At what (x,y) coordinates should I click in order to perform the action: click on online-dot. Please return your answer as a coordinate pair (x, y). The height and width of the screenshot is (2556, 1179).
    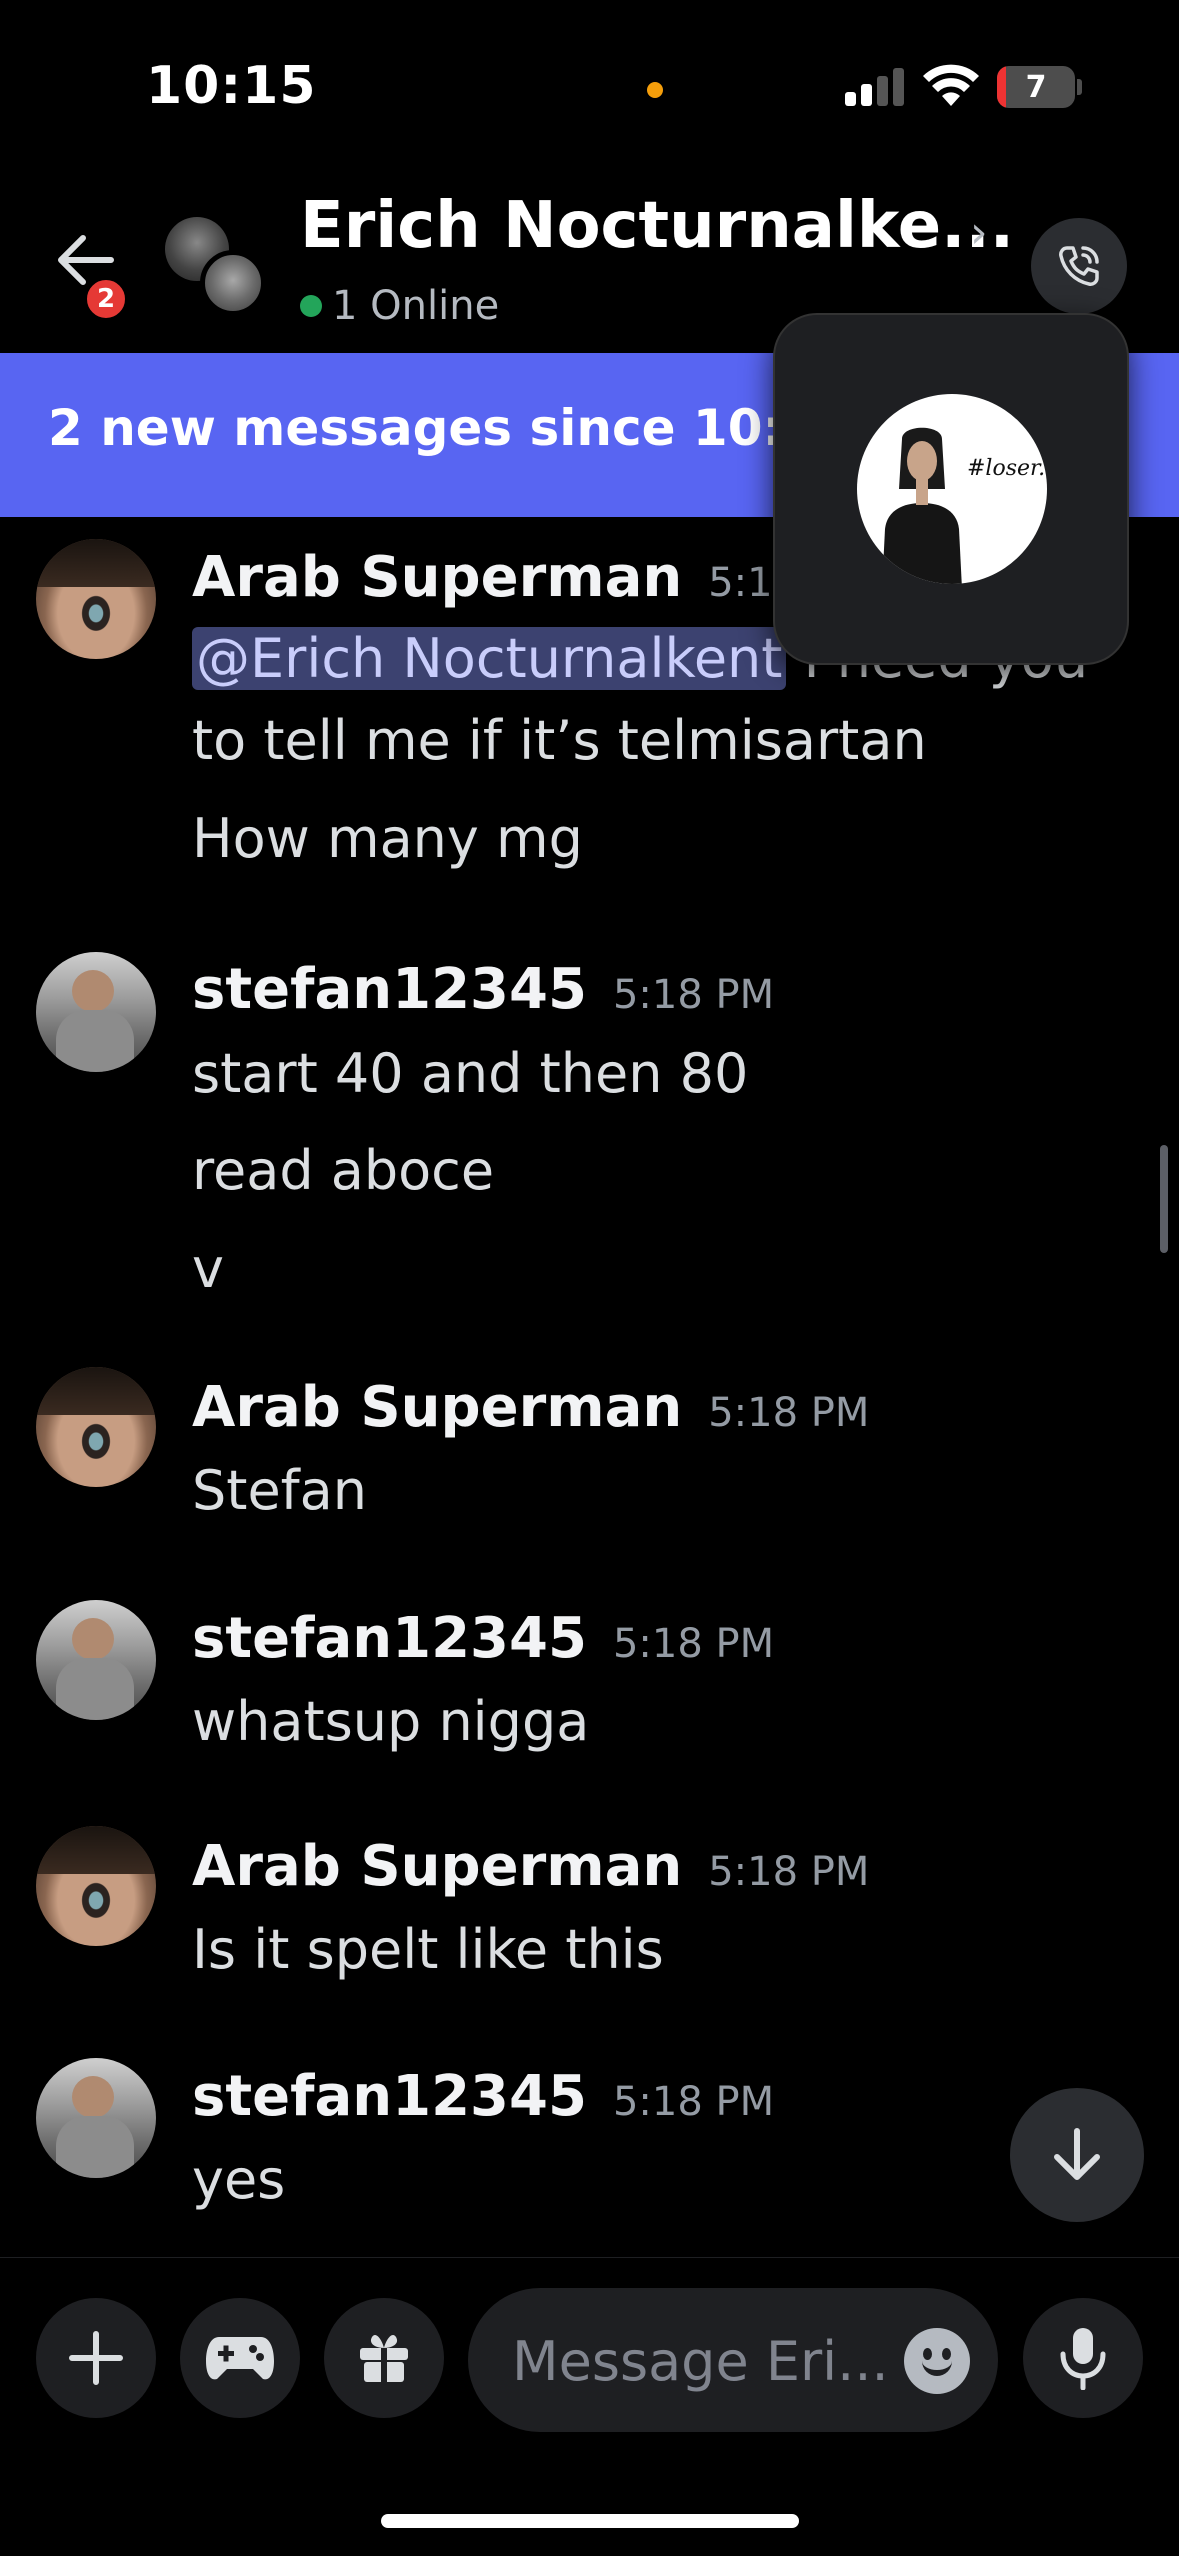
    Looking at the image, I should click on (311, 306).